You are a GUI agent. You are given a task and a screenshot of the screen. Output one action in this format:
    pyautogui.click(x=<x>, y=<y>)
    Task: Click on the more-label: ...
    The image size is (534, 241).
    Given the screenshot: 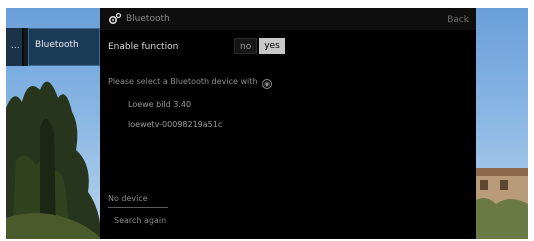 What is the action you would take?
    pyautogui.click(x=15, y=46)
    